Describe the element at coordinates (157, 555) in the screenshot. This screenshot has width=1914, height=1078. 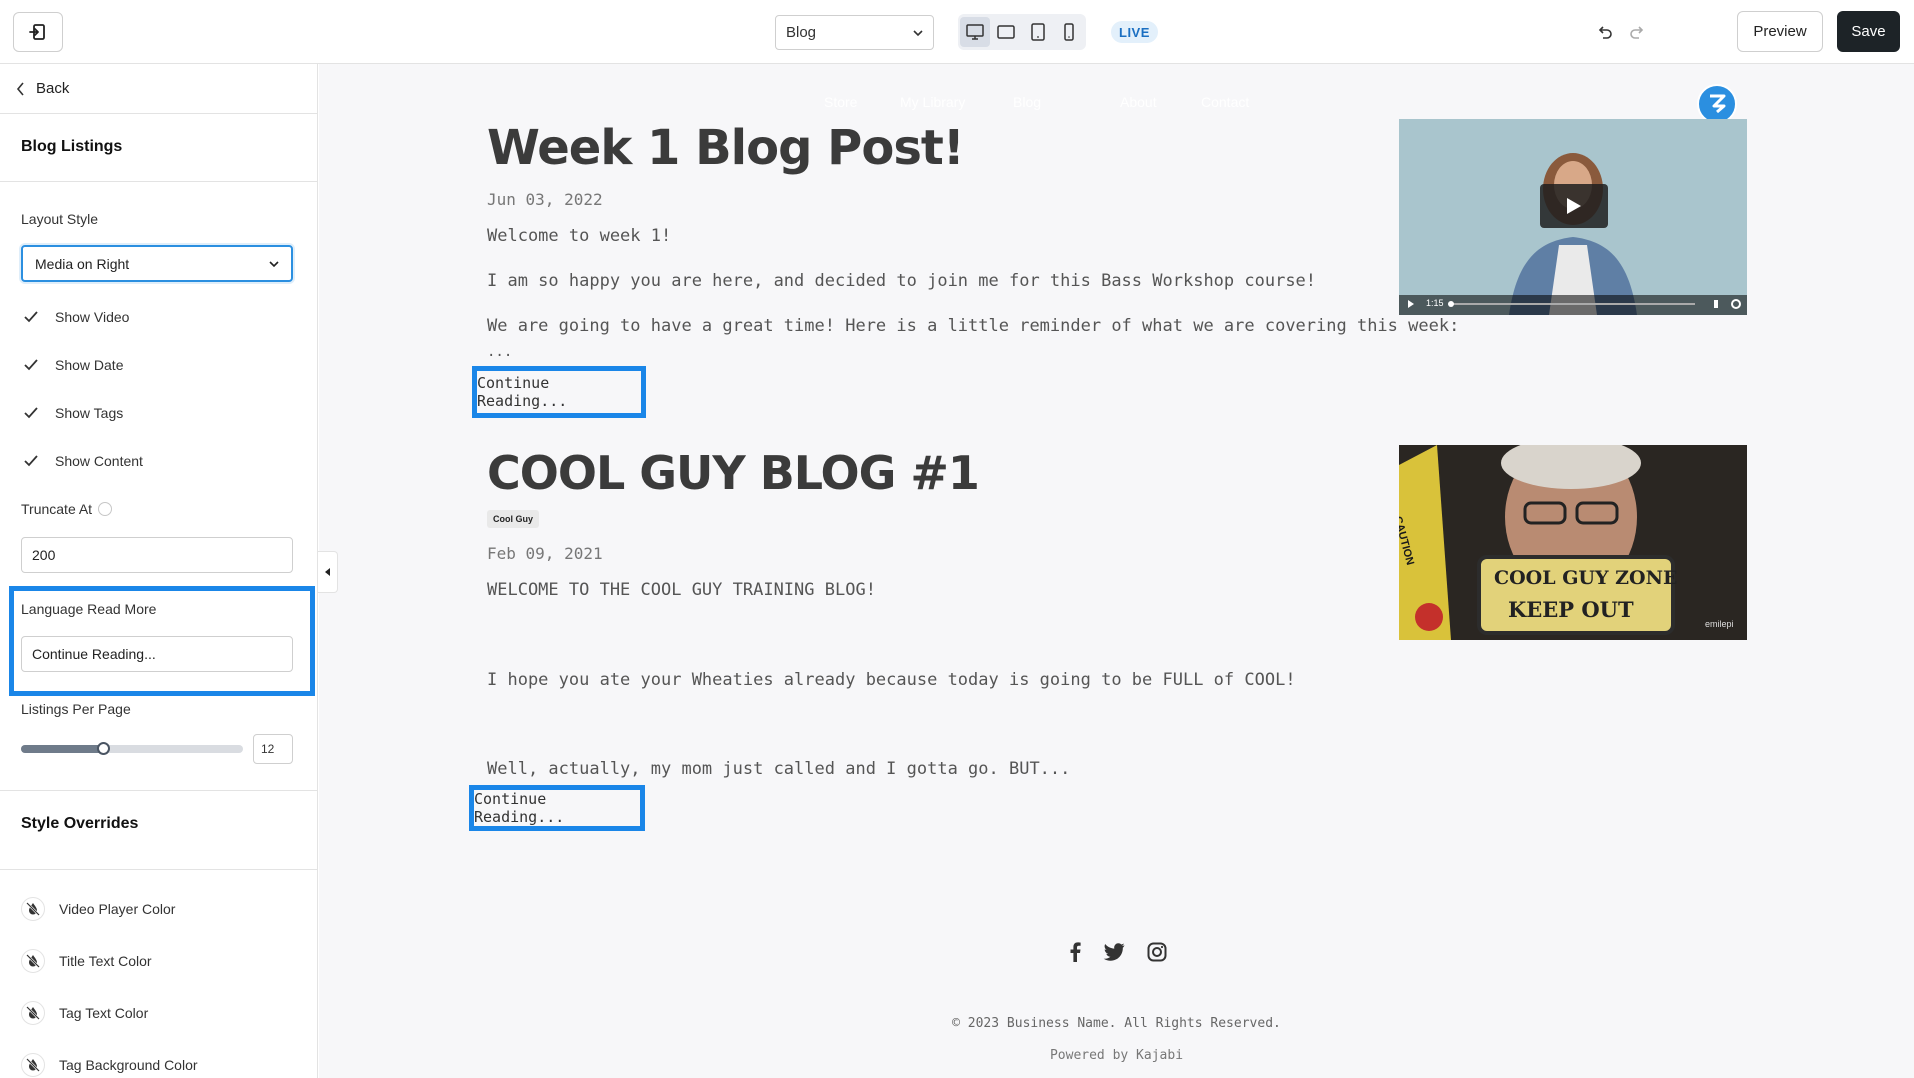
I see `truncate-input` at that location.